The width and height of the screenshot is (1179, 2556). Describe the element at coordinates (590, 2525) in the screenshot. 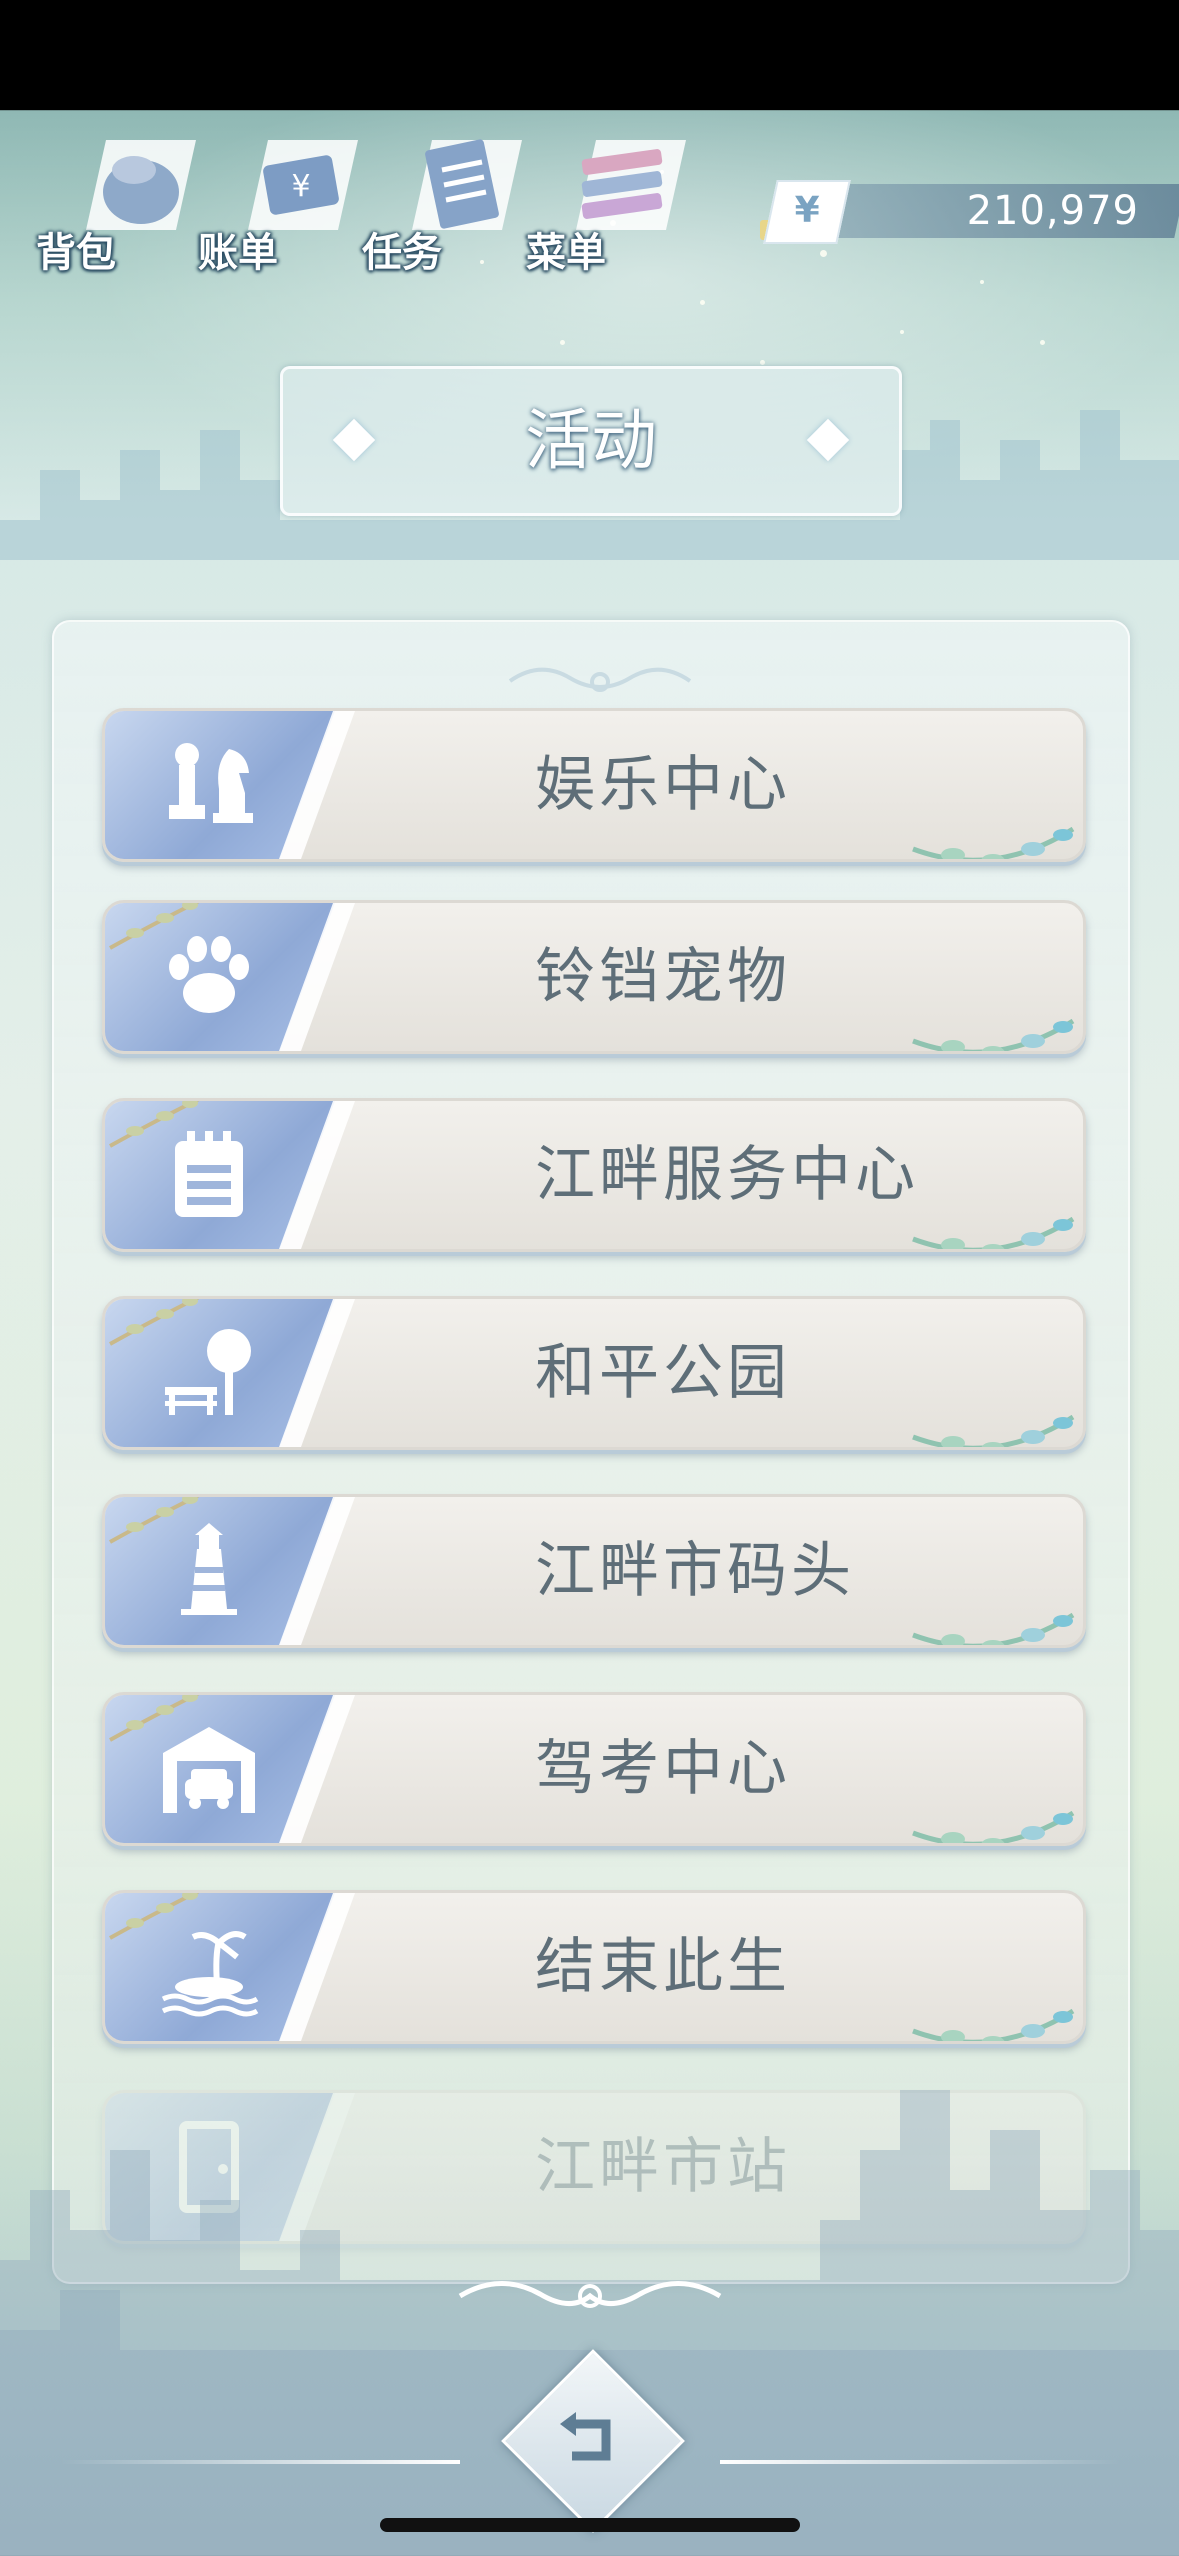

I see `home-indicator` at that location.